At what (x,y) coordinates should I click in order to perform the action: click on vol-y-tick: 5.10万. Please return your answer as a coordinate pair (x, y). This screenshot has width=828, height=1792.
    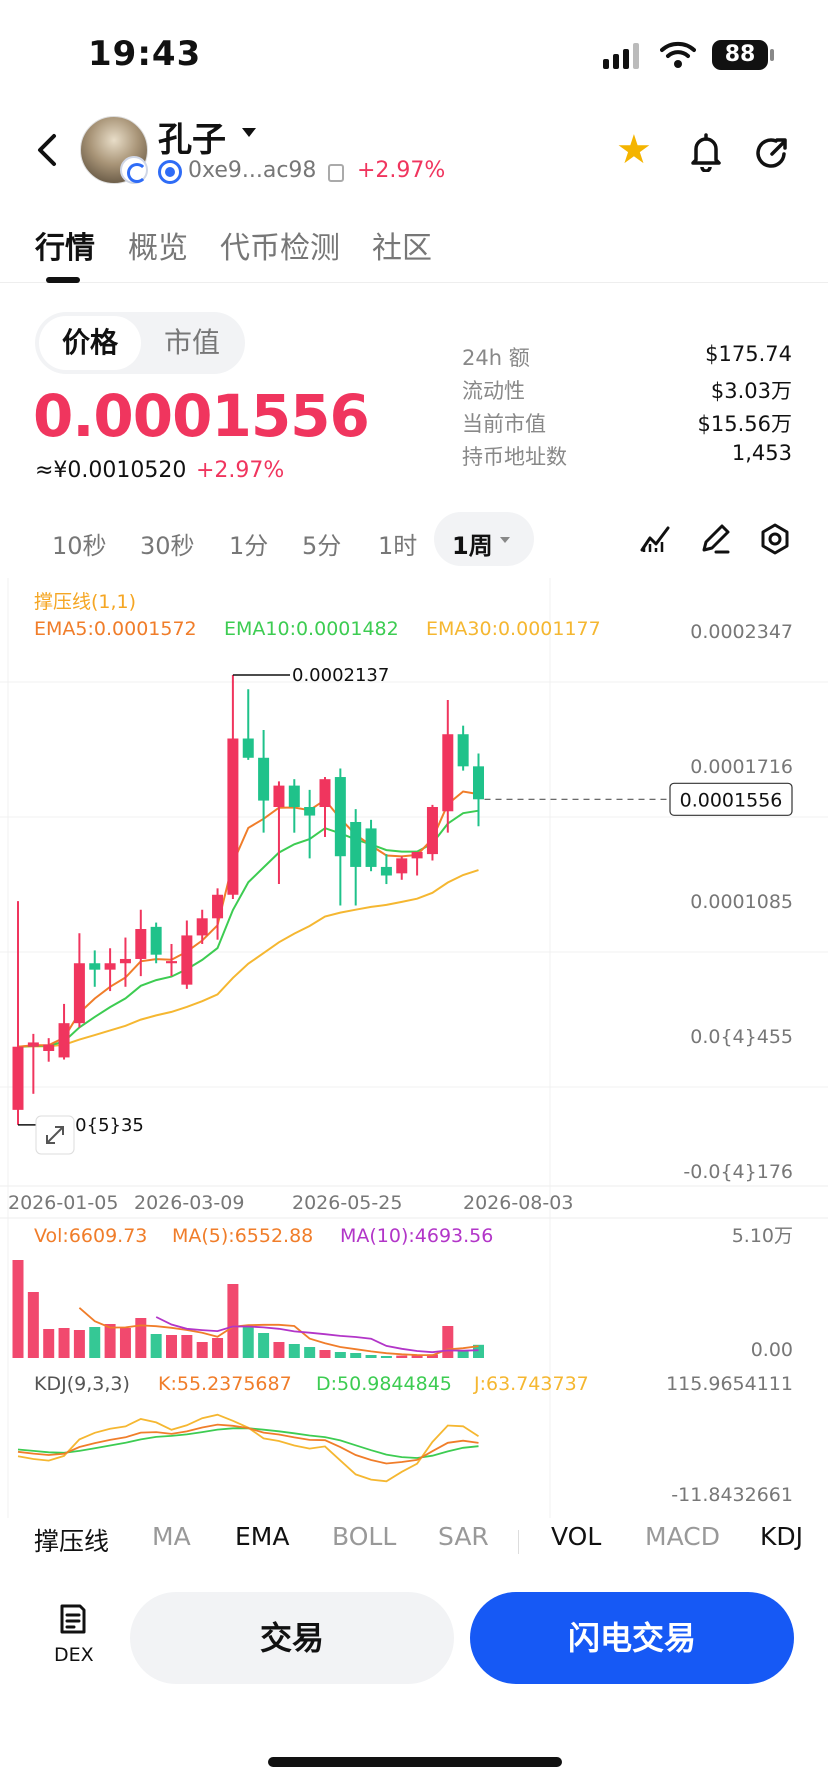
    Looking at the image, I should click on (762, 1236).